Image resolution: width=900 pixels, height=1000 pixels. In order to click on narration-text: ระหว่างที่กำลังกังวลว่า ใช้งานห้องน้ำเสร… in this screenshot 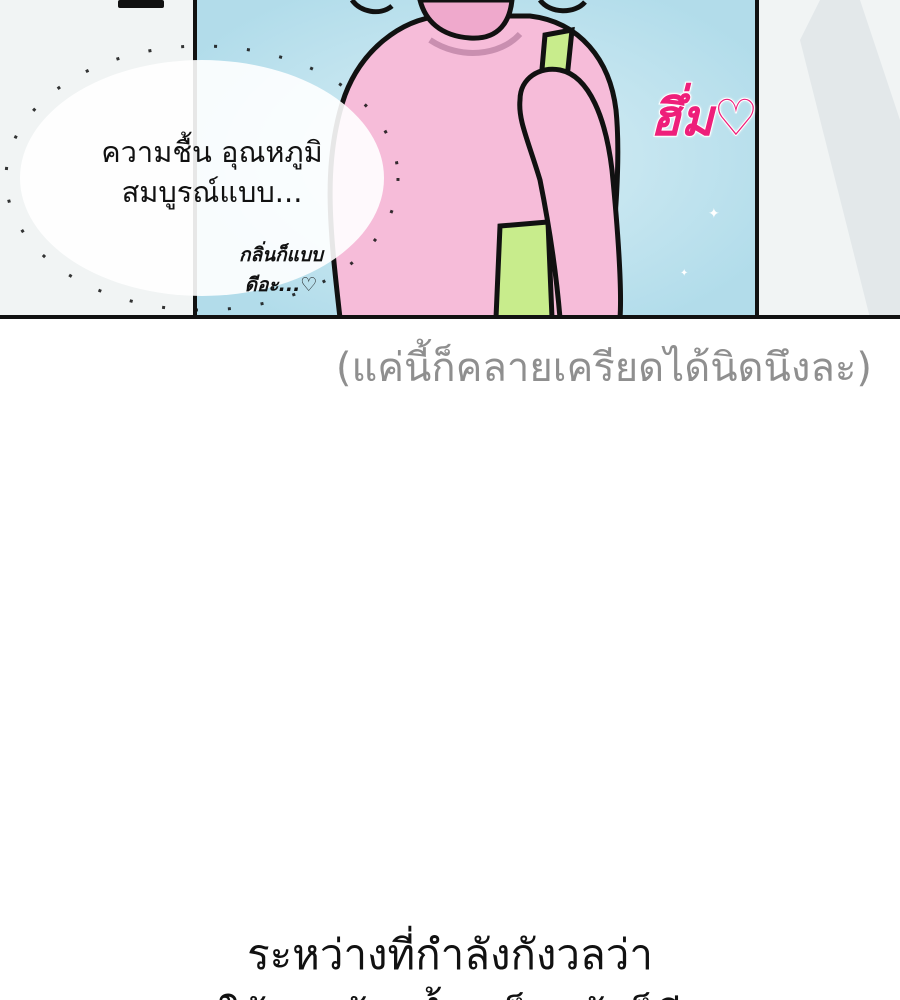, I will do `click(450, 962)`.